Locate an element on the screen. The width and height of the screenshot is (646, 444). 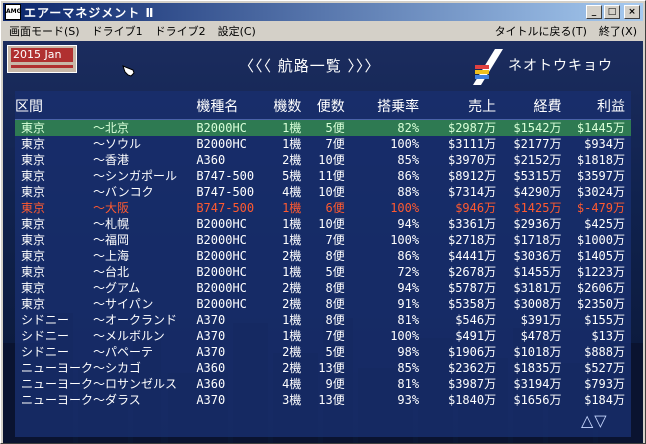
table-row: 東京 ～札幌 B2000HC 1機 10便 94% $3361万 $2936万 $425万 is located at coordinates (323, 224).